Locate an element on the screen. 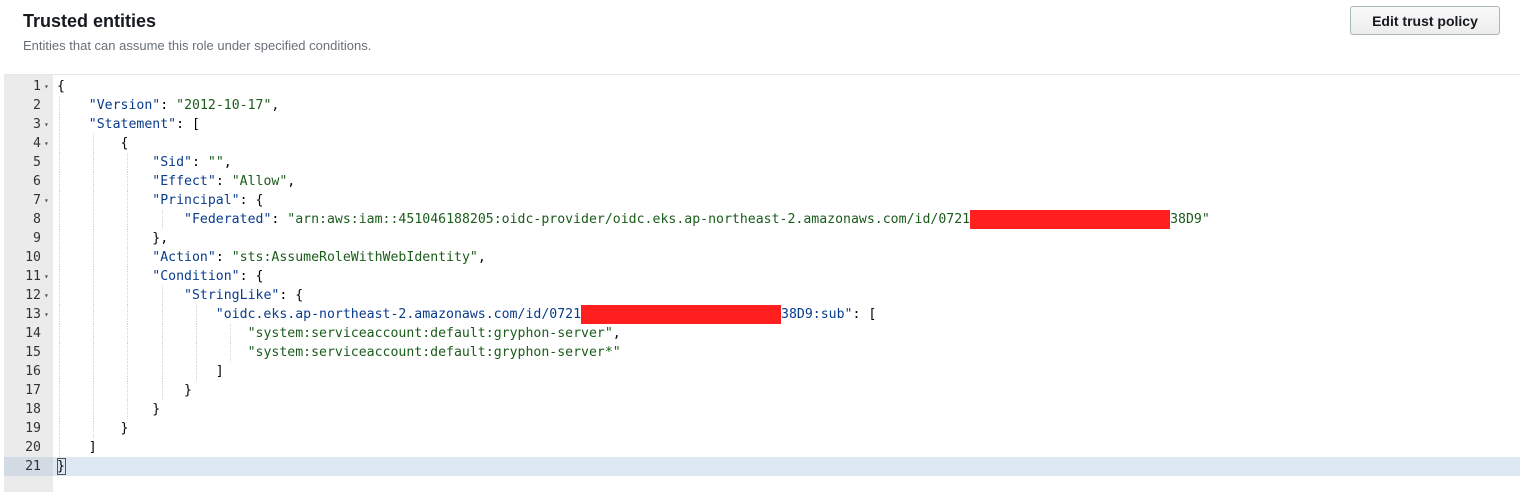  line-number: 2 is located at coordinates (37, 105).